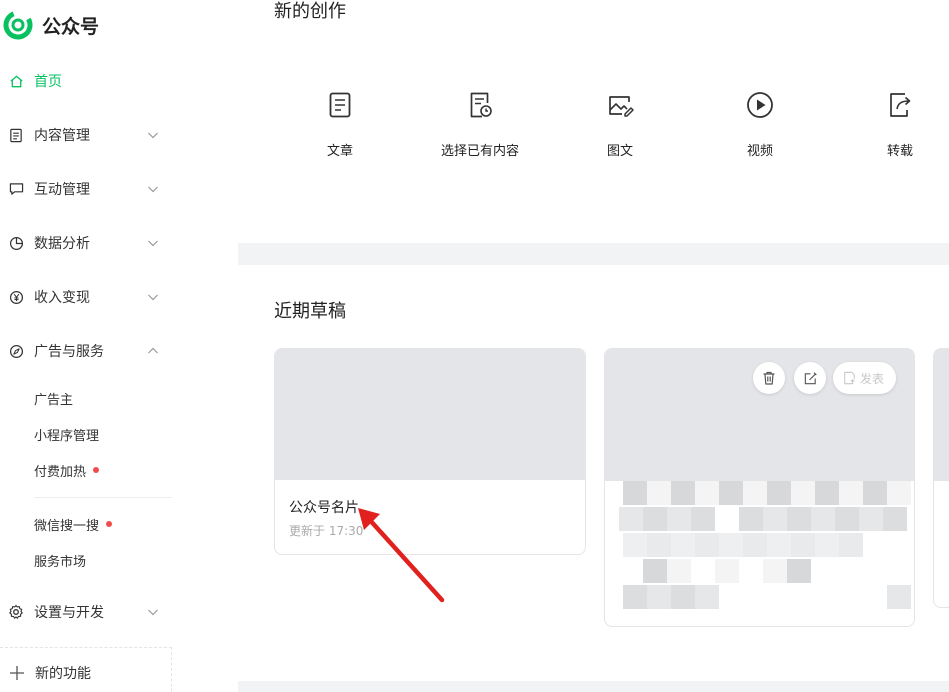 Image resolution: width=949 pixels, height=692 pixels. Describe the element at coordinates (900, 105) in the screenshot. I see `repost-icon` at that location.